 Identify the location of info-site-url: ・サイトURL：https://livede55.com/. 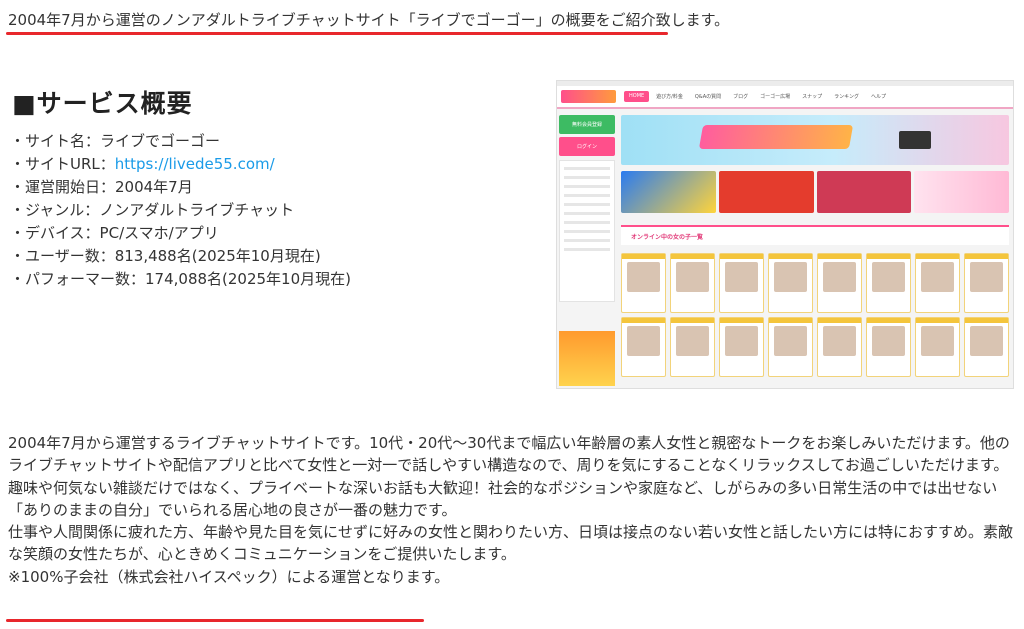
(180, 164).